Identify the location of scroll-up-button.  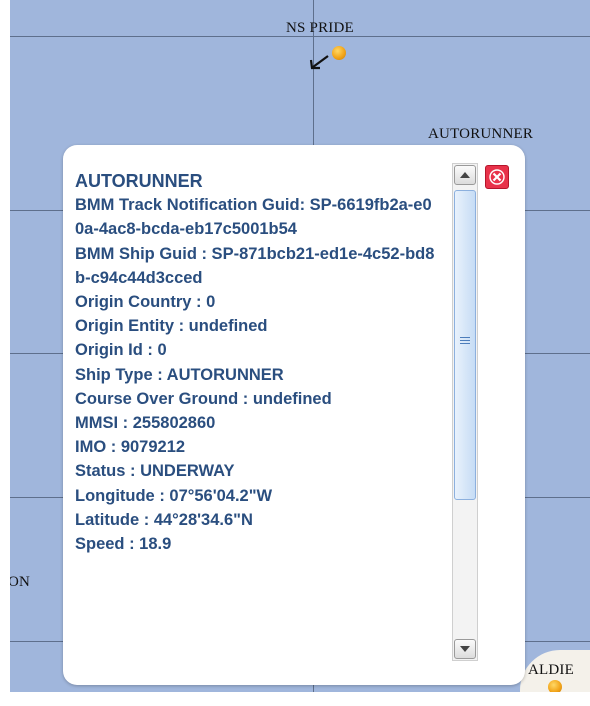
(465, 175).